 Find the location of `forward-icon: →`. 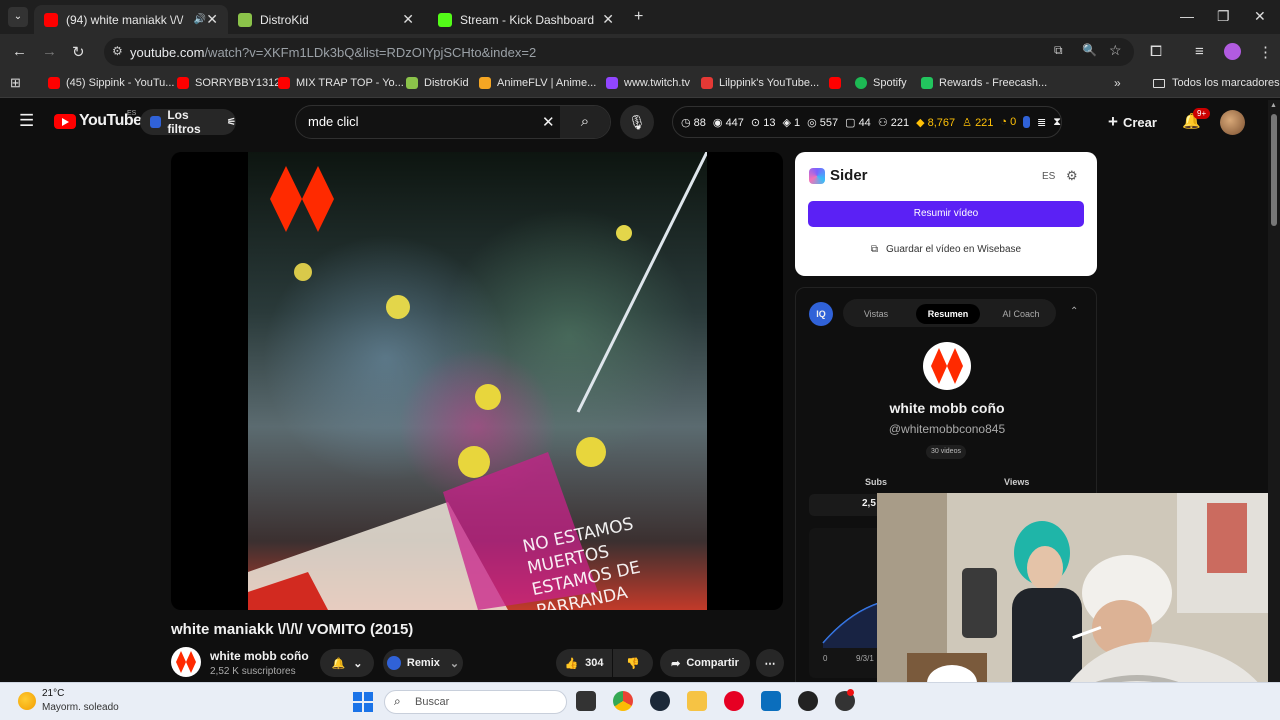

forward-icon: → is located at coordinates (49, 51).